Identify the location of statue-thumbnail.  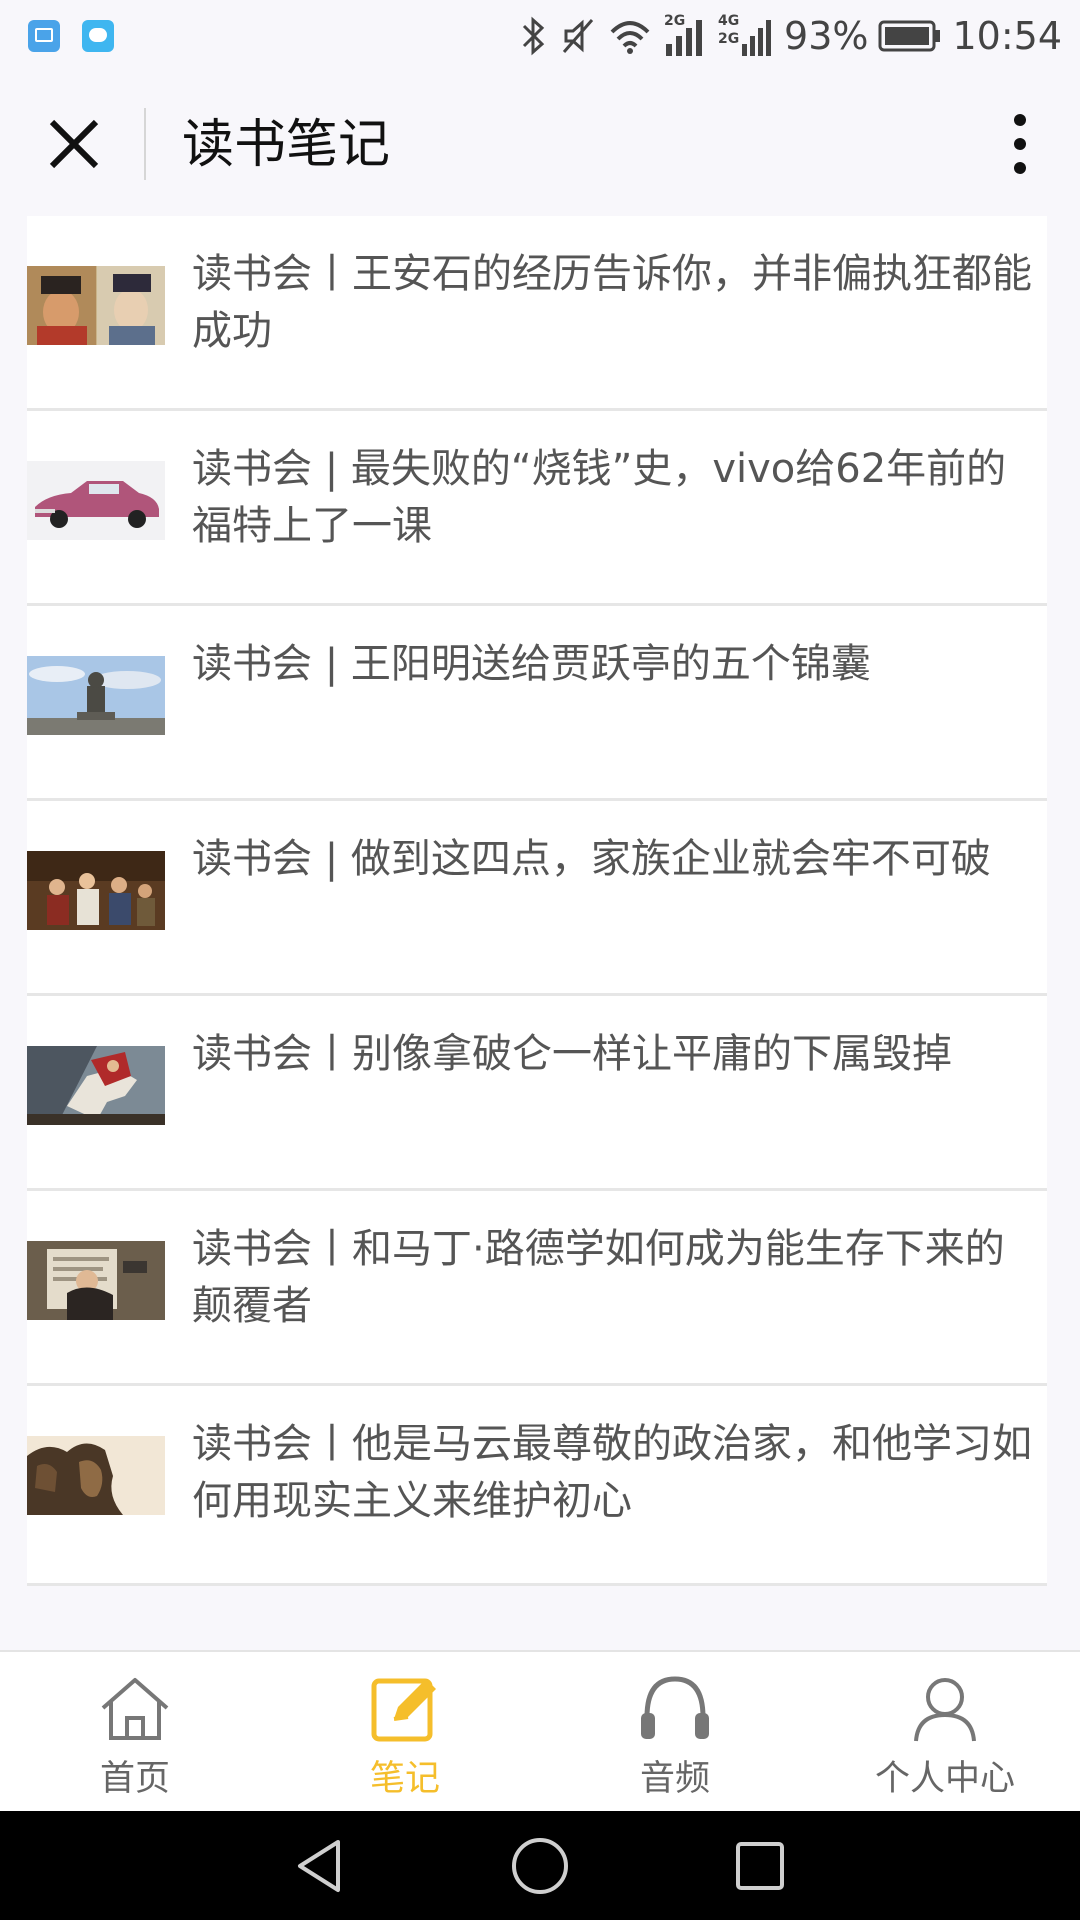
(96, 695).